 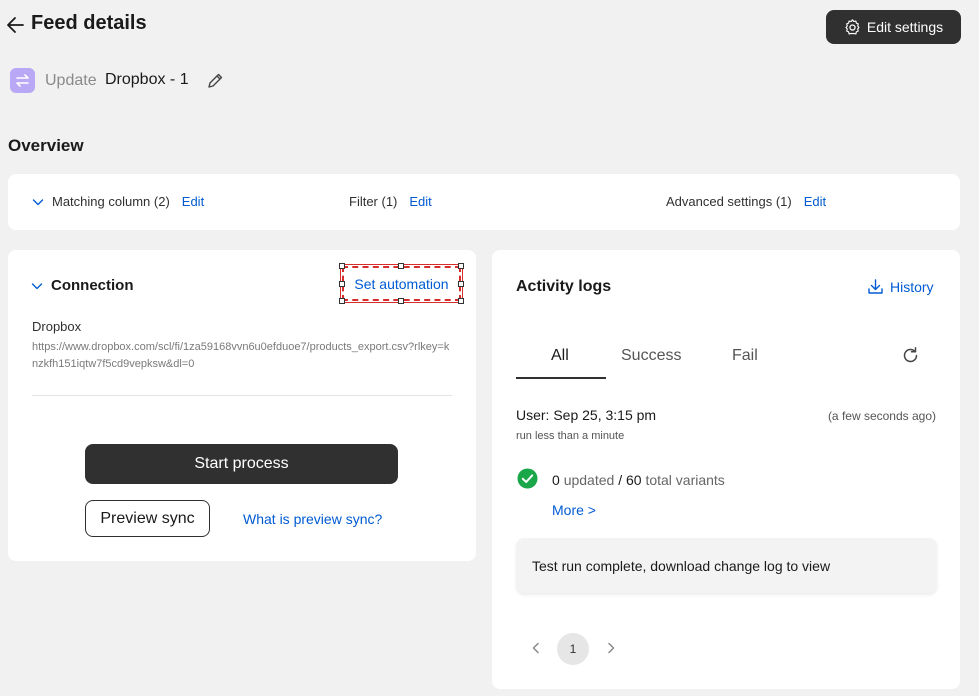 I want to click on log-duration: run less than a minute, so click(x=570, y=436).